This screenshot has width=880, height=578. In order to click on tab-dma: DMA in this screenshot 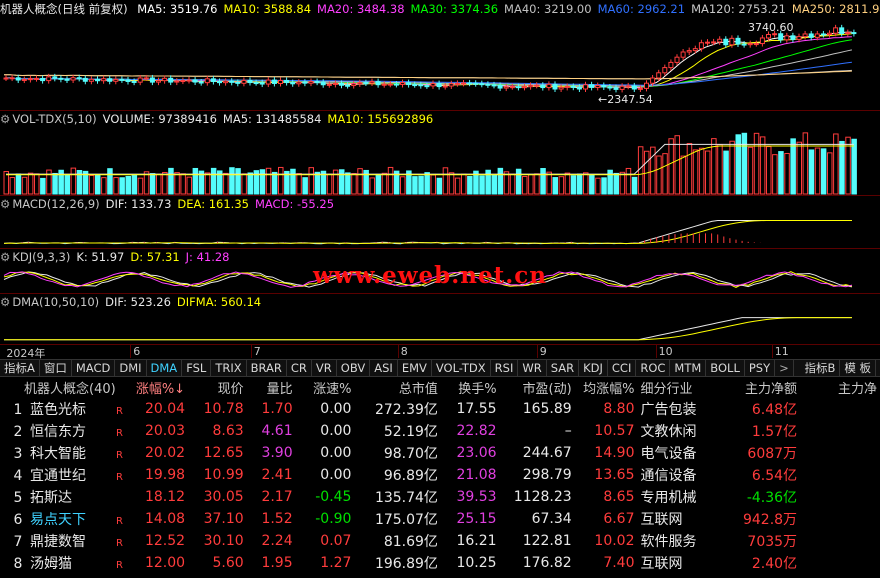, I will do `click(165, 368)`.